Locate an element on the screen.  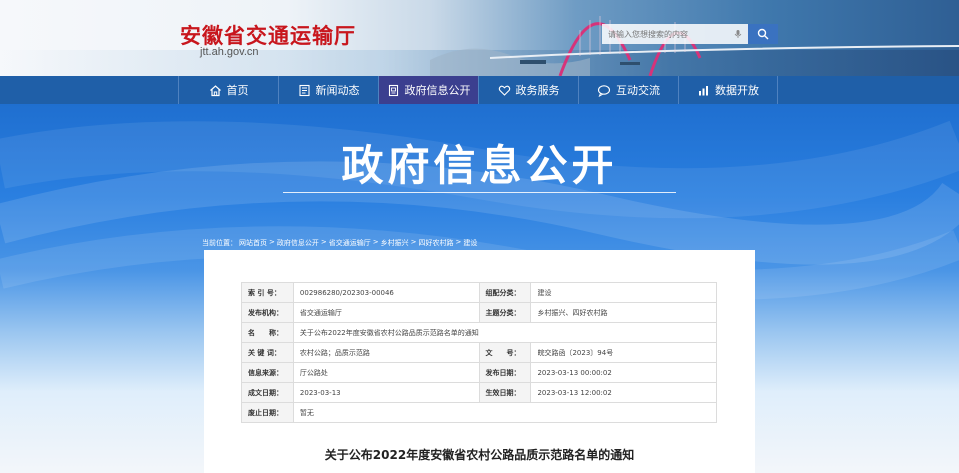
meta-key: 成文日期： is located at coordinates (267, 392).